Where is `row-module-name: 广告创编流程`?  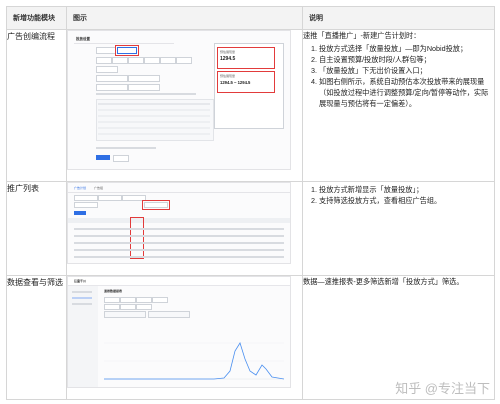
row-module-name: 广告创编流程 is located at coordinates (36, 105).